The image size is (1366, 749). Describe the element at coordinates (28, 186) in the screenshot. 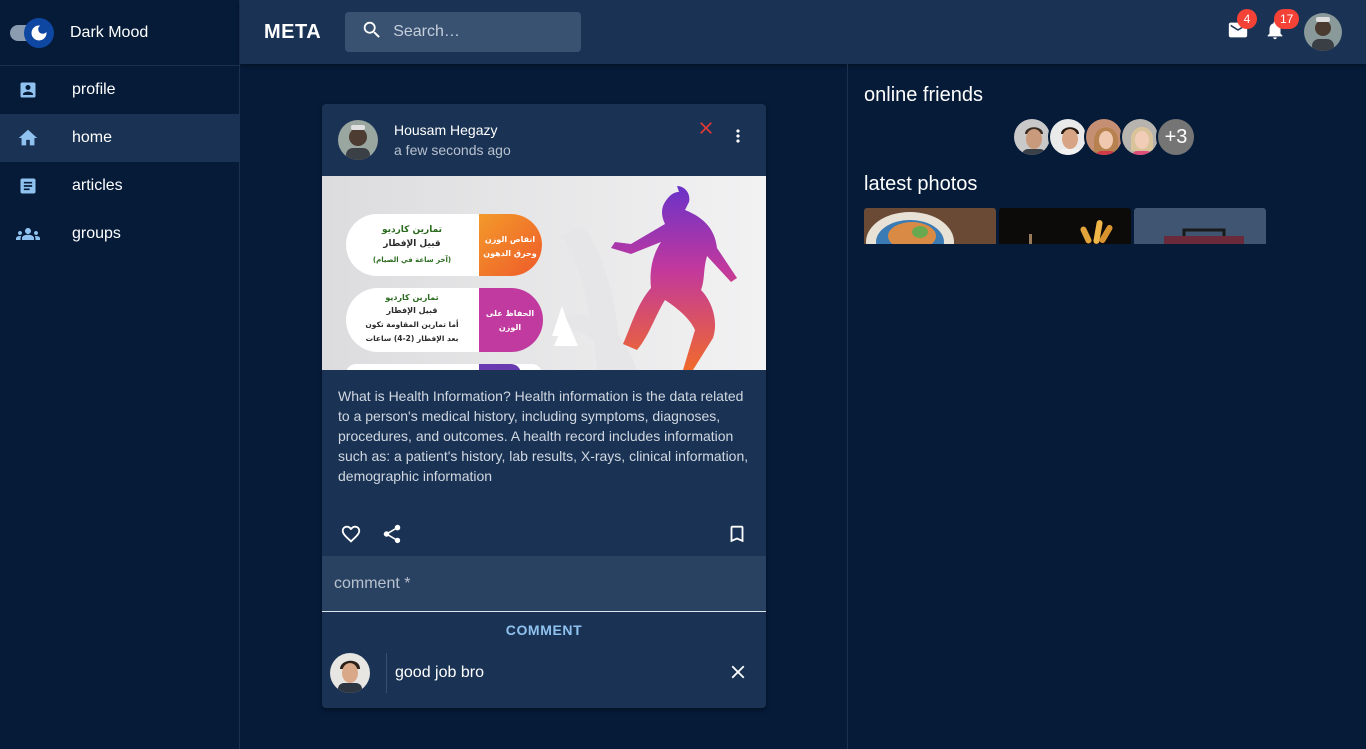

I see `article-icon` at that location.